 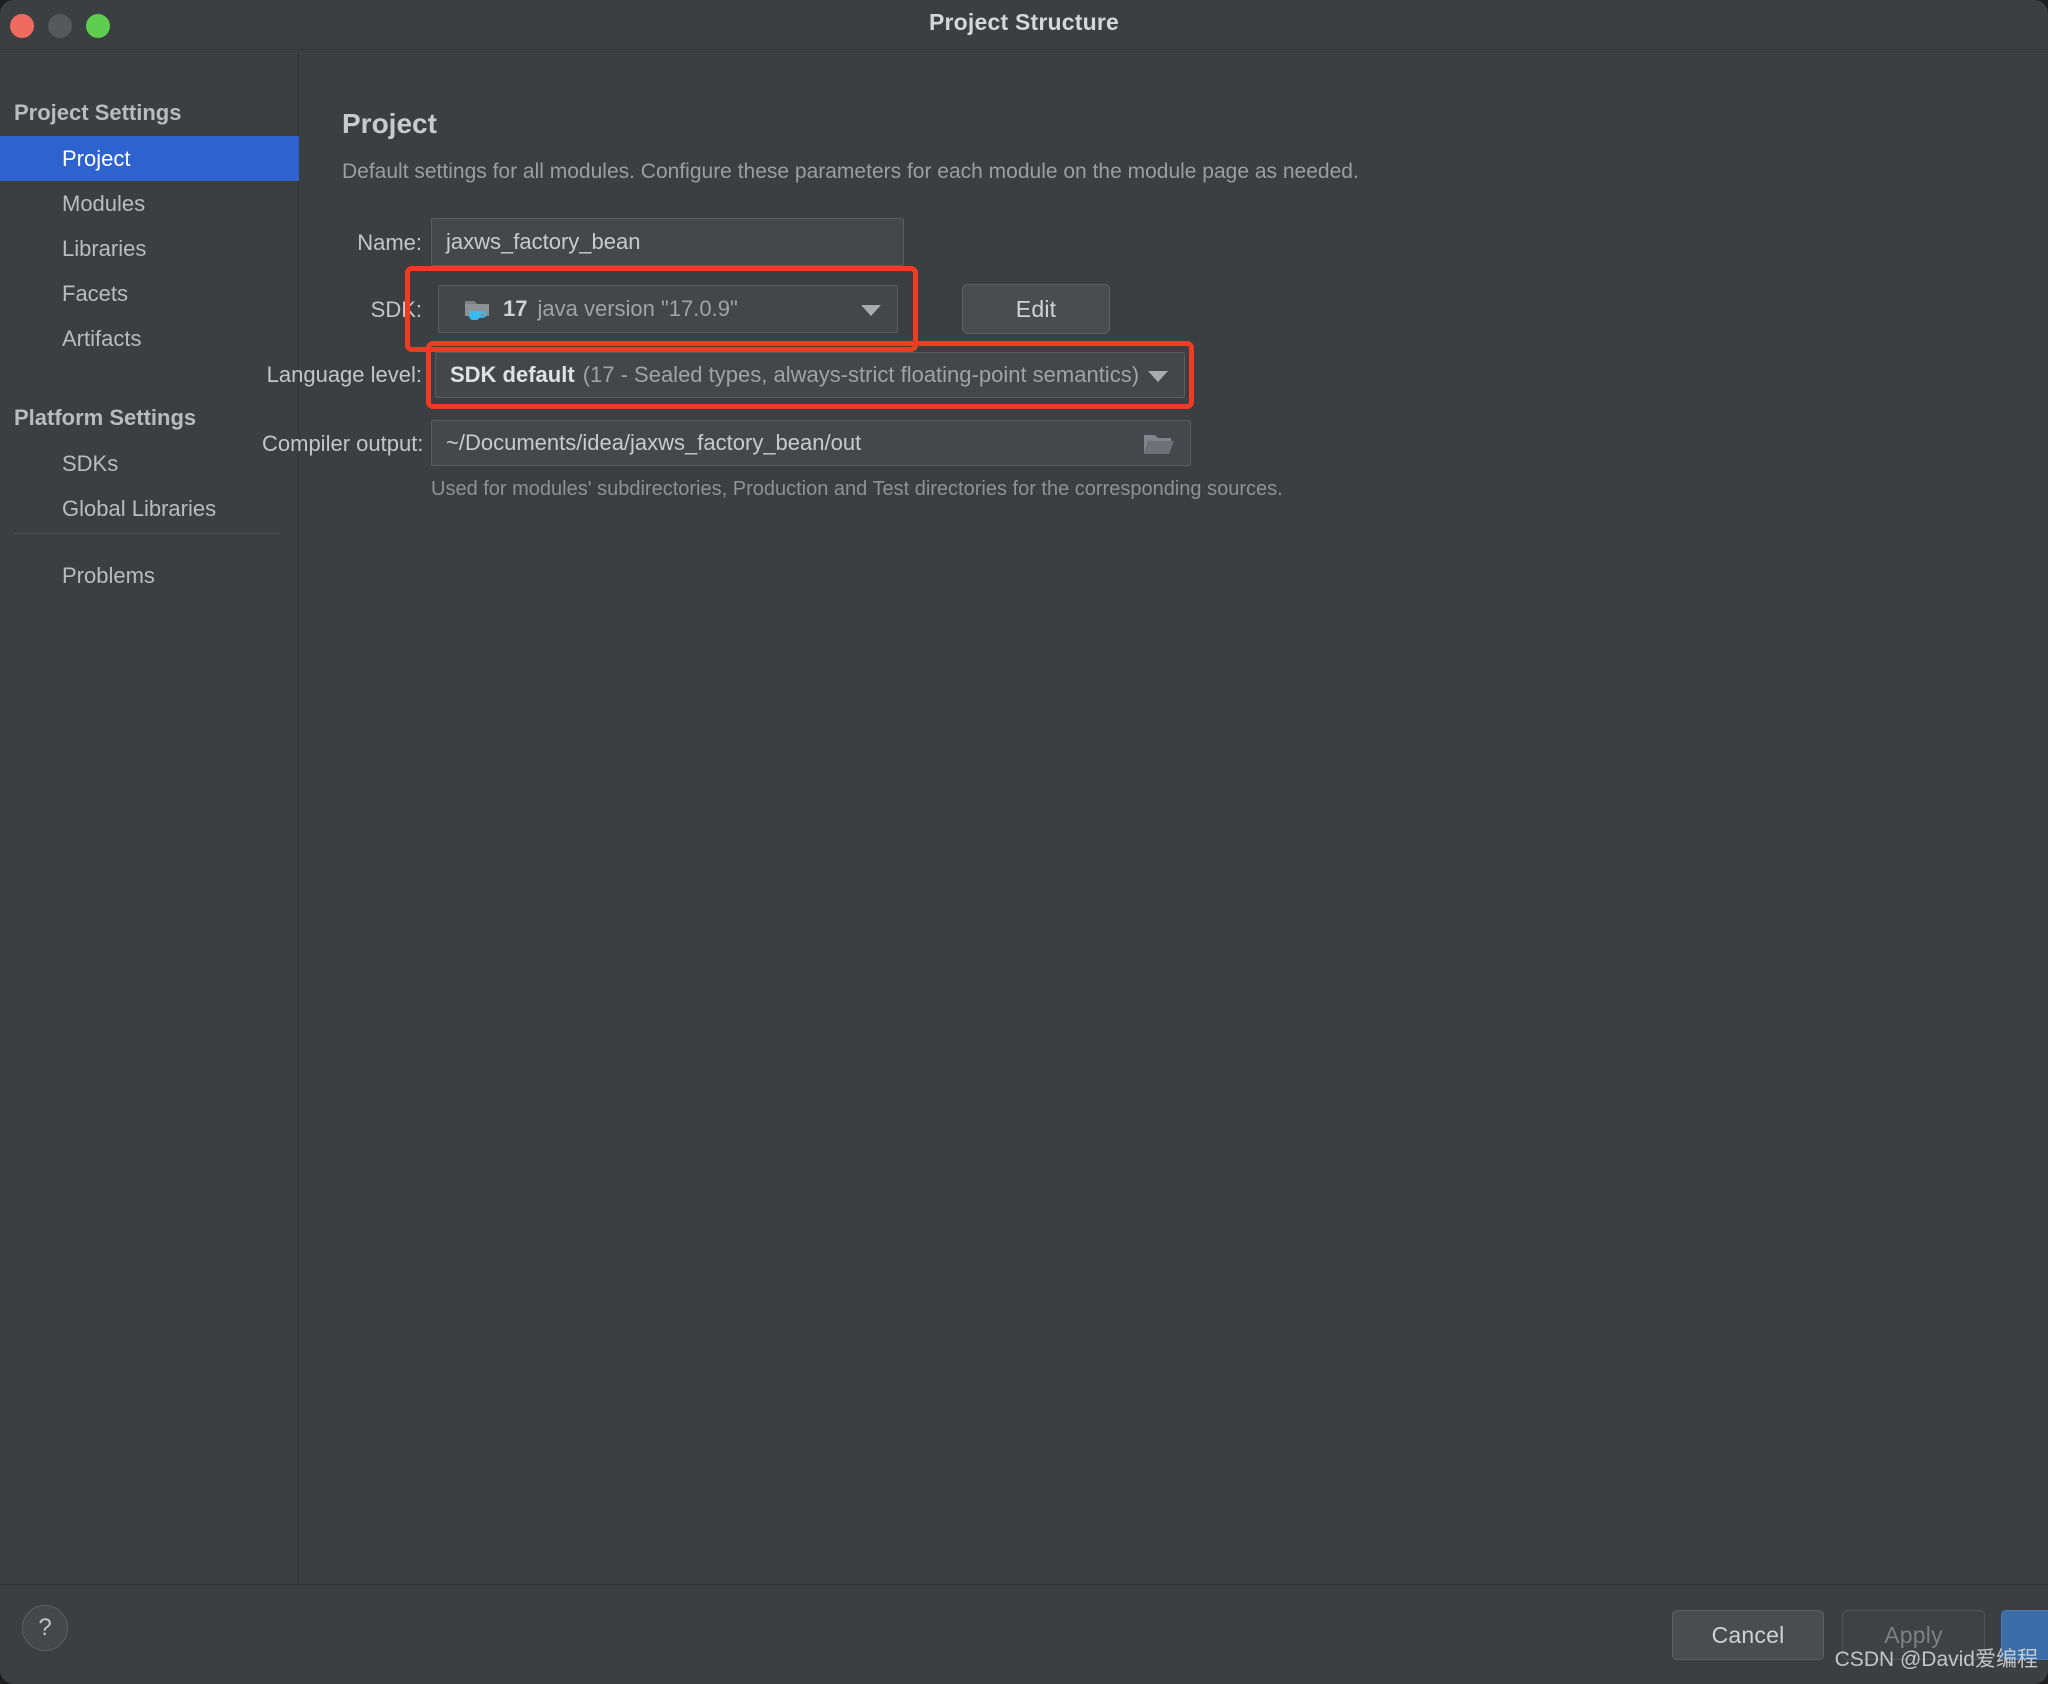 I want to click on name-label: Name:, so click(x=389, y=242).